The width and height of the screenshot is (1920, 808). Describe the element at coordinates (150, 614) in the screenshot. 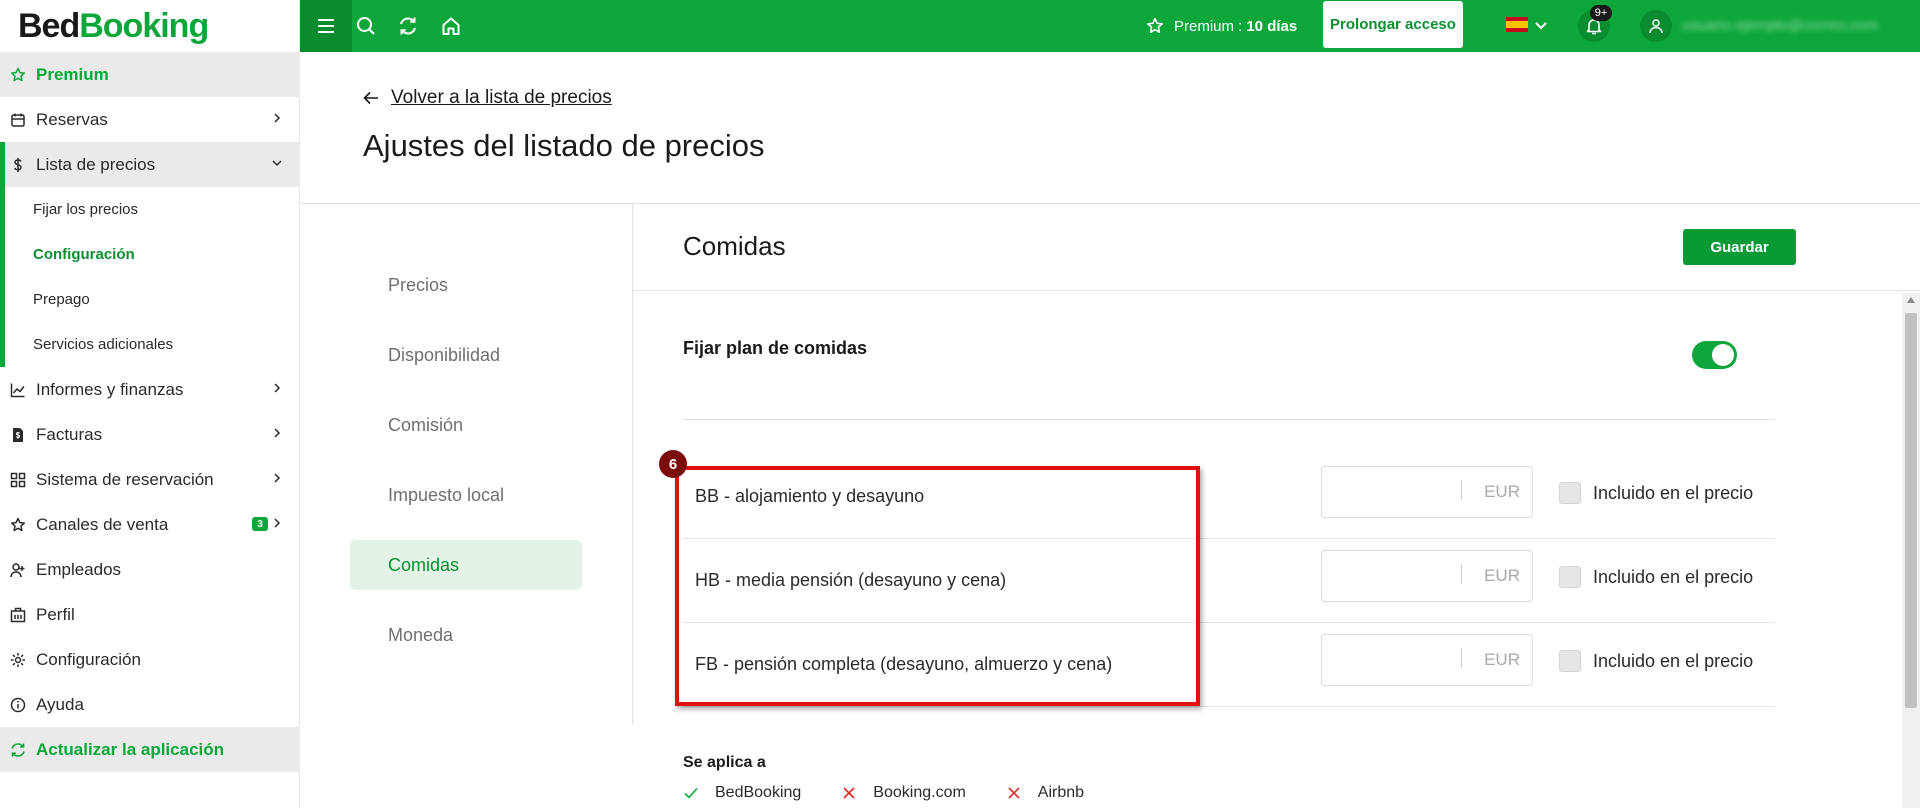

I see `sidebar-item-perfil: Perfil` at that location.